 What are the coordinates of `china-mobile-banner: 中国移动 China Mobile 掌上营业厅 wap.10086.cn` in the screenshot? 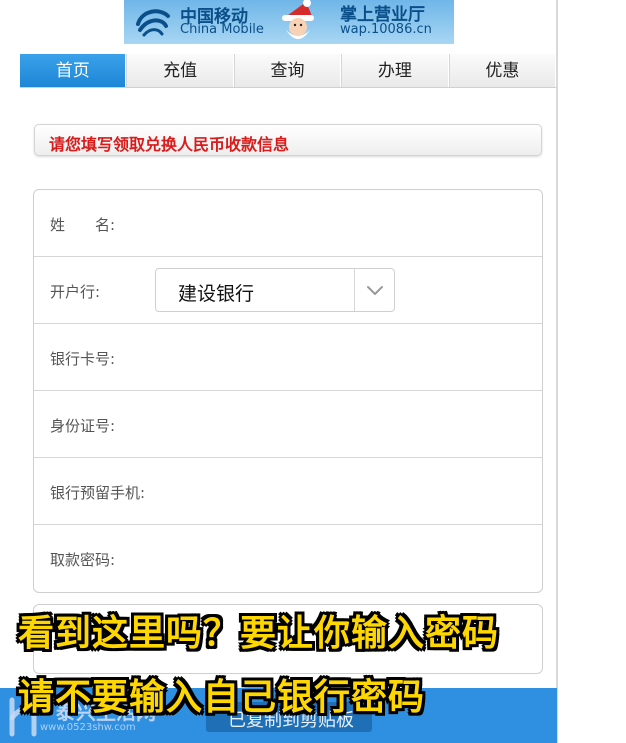 It's located at (289, 22).